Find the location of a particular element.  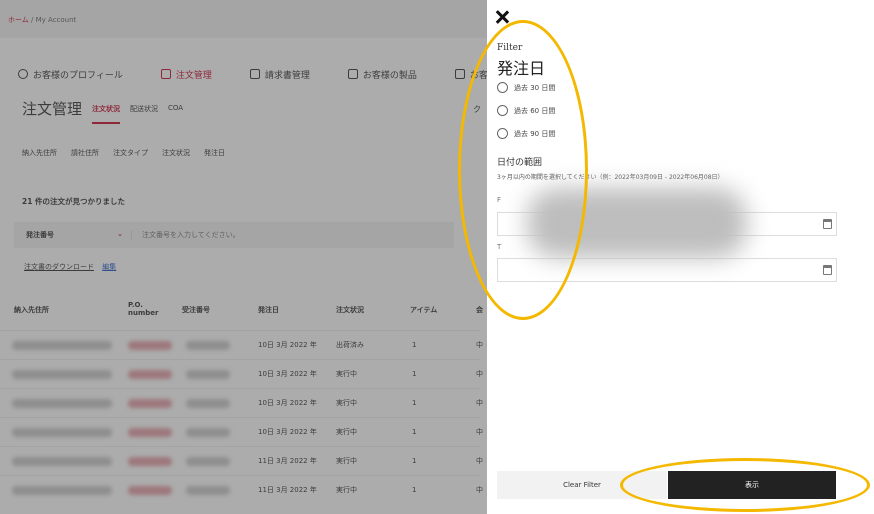

panel-label: Filter is located at coordinates (510, 48).